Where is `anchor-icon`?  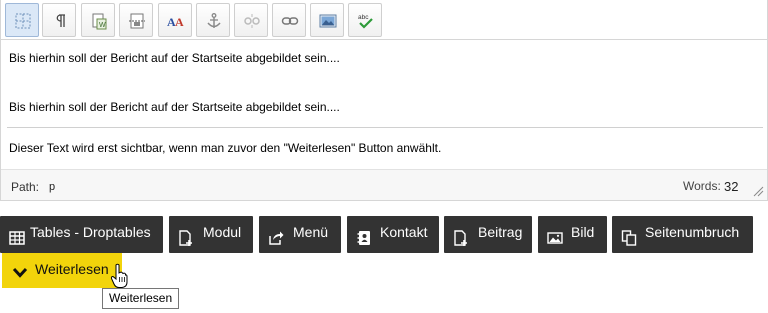 anchor-icon is located at coordinates (214, 20).